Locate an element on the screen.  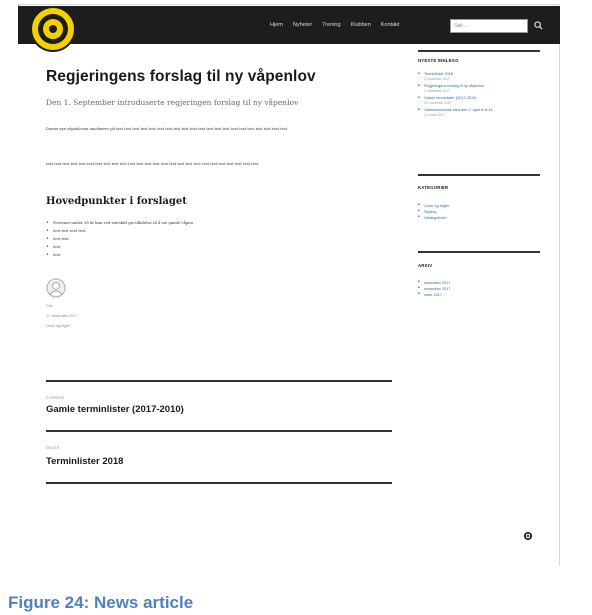
list-item: test test is located at coordinates (119, 240).